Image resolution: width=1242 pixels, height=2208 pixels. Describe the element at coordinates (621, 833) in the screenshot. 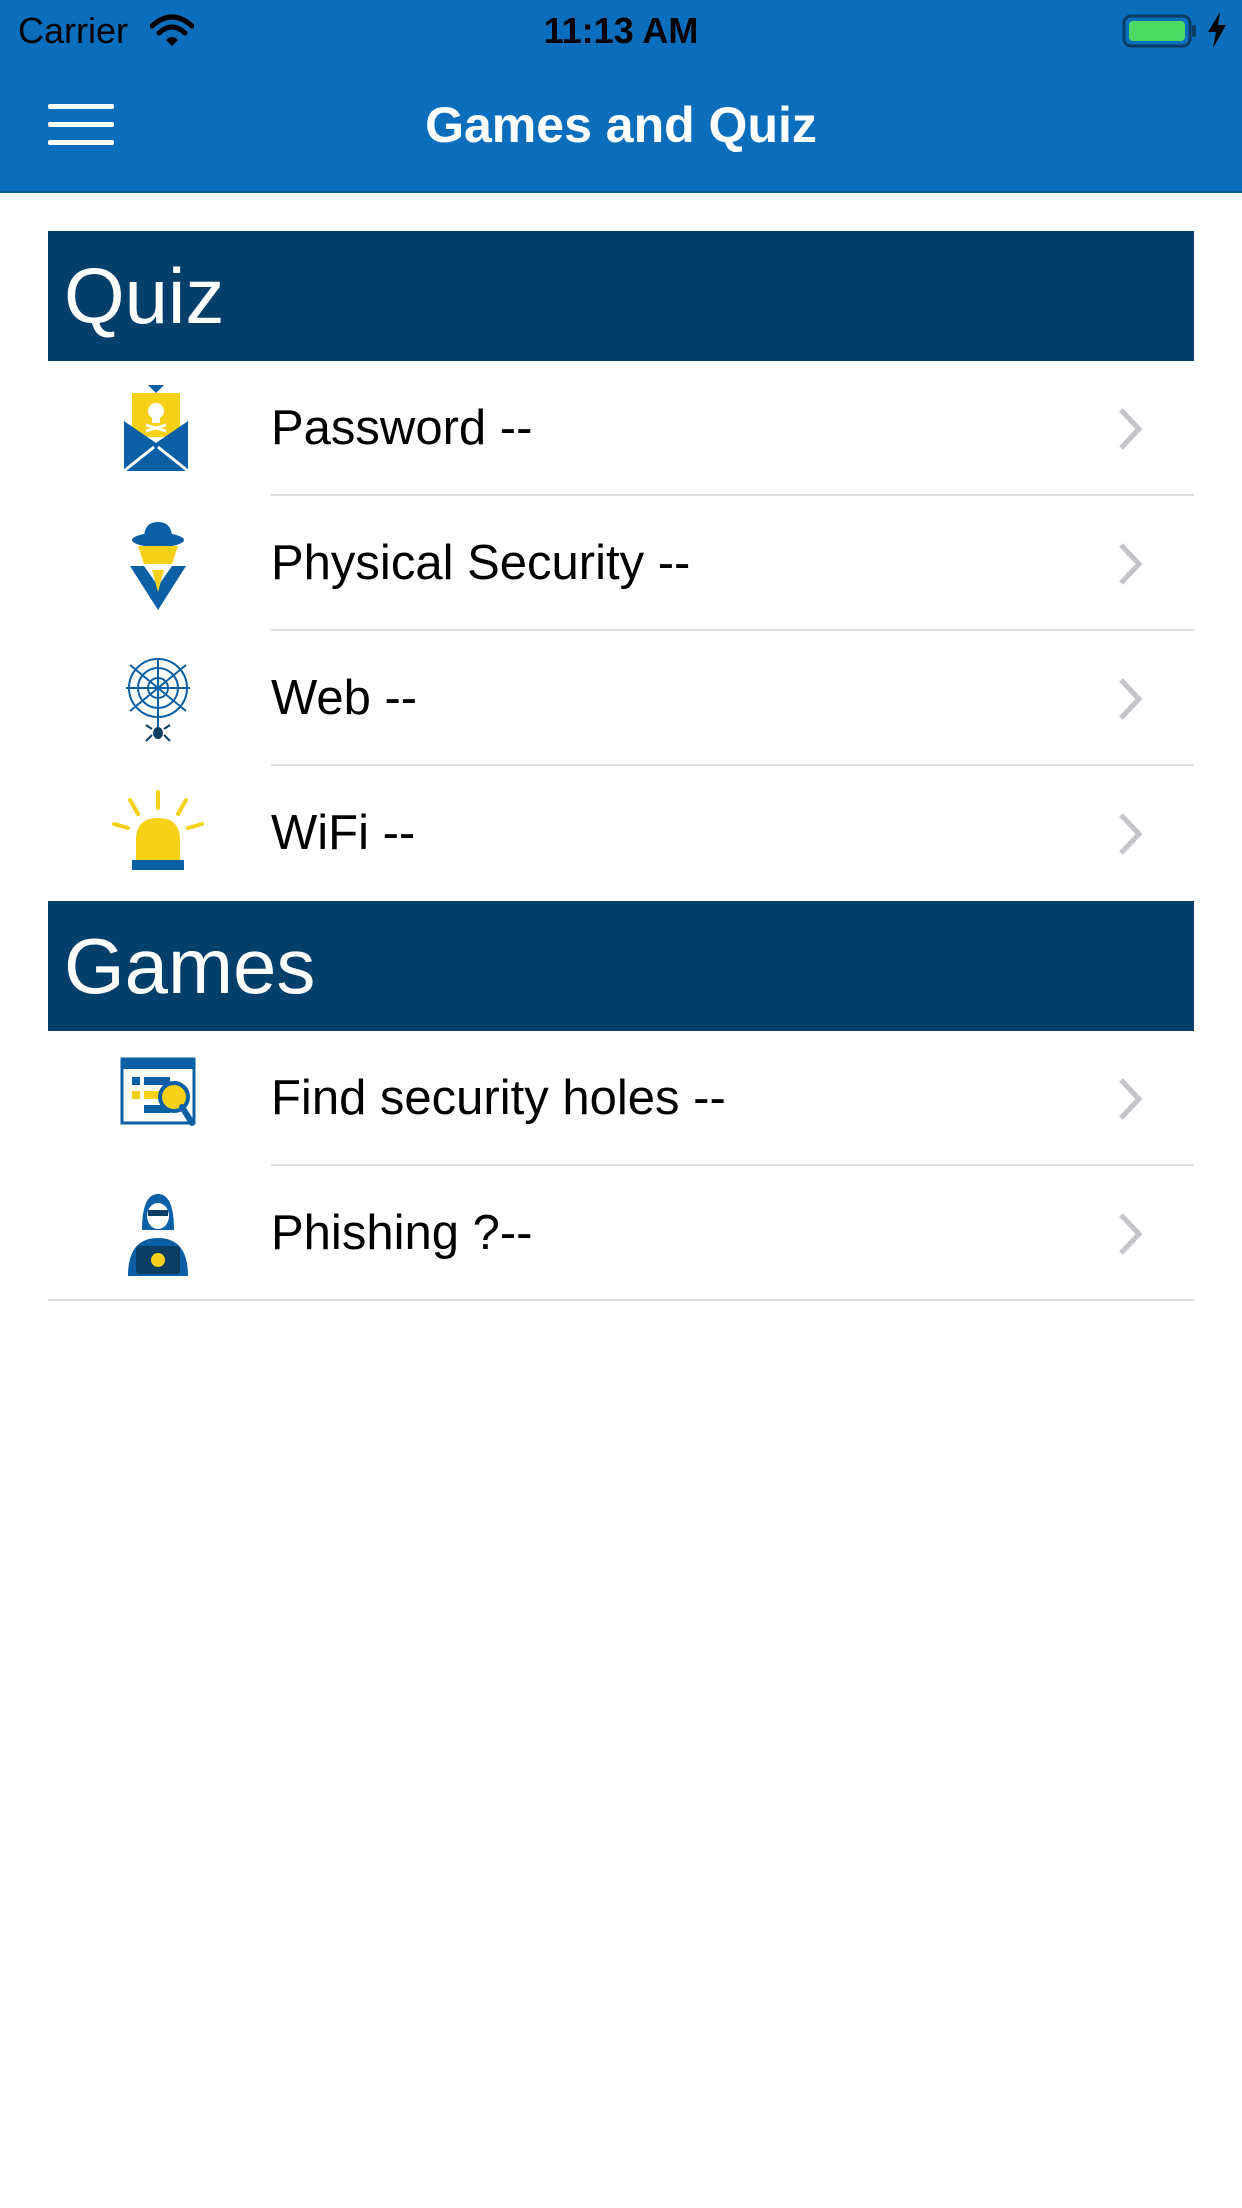

I see `list-item-wifi: WiFi --` at that location.